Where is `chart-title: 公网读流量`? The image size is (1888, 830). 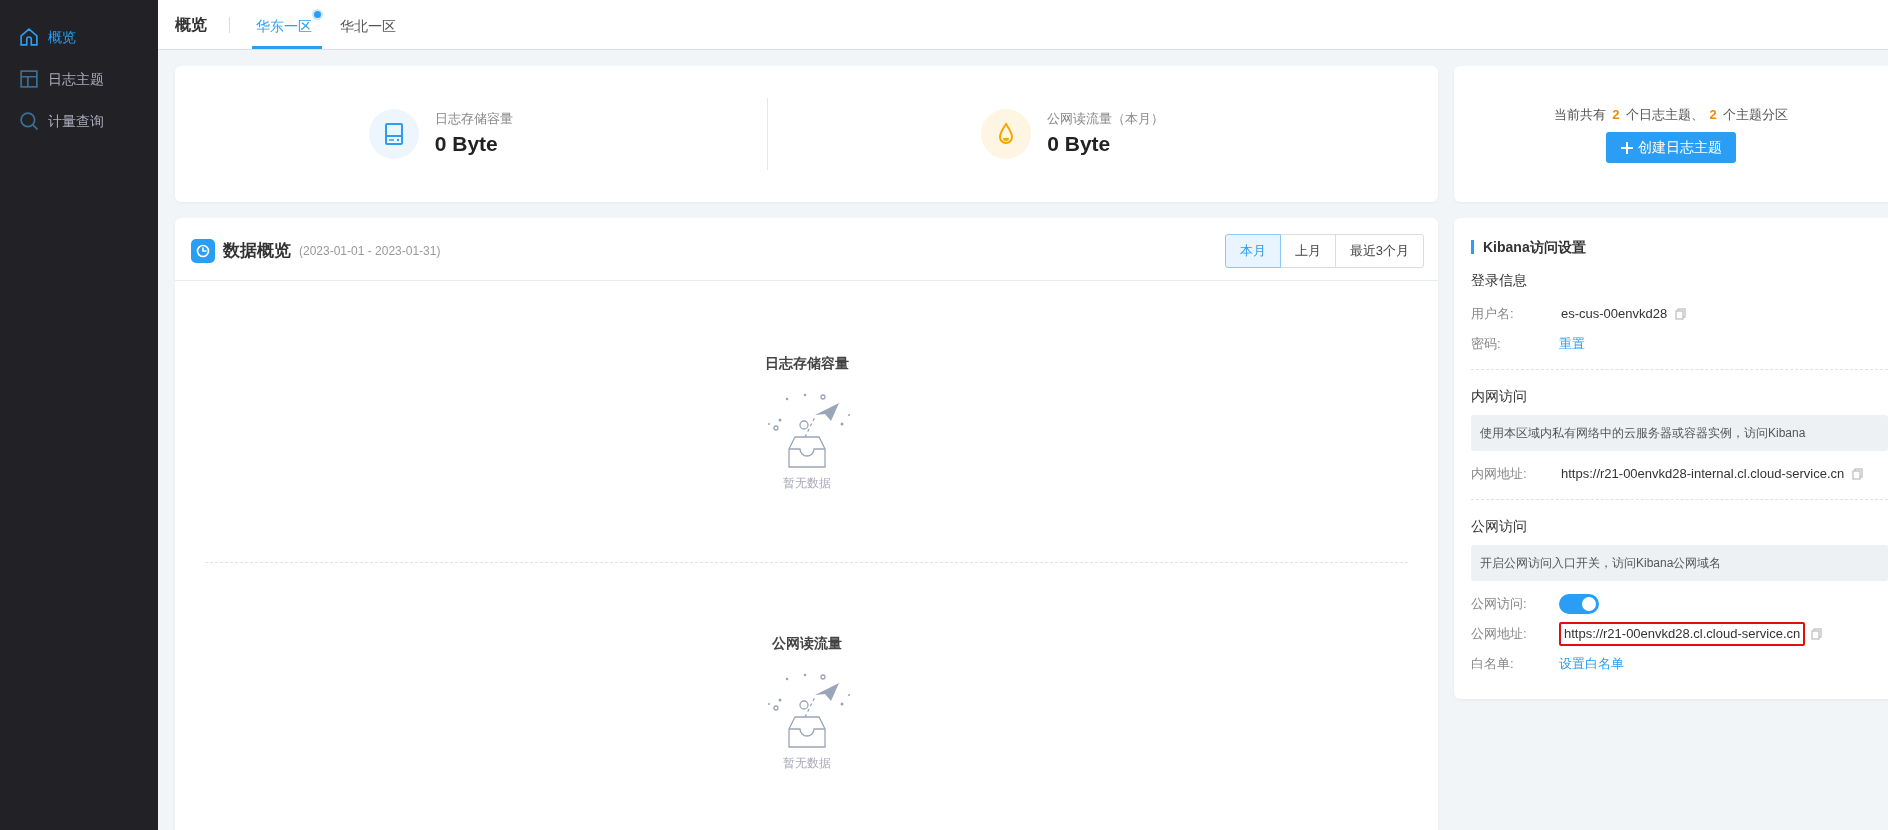 chart-title: 公网读流量 is located at coordinates (806, 643).